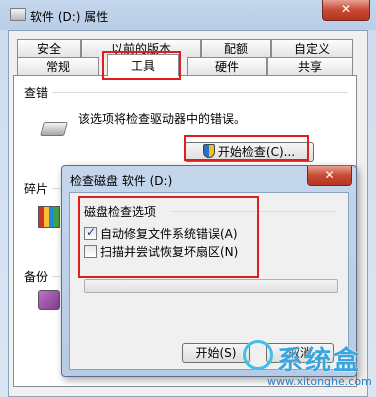  What do you see at coordinates (36, 189) in the screenshot?
I see `defrag-group-label: 碎片` at bounding box center [36, 189].